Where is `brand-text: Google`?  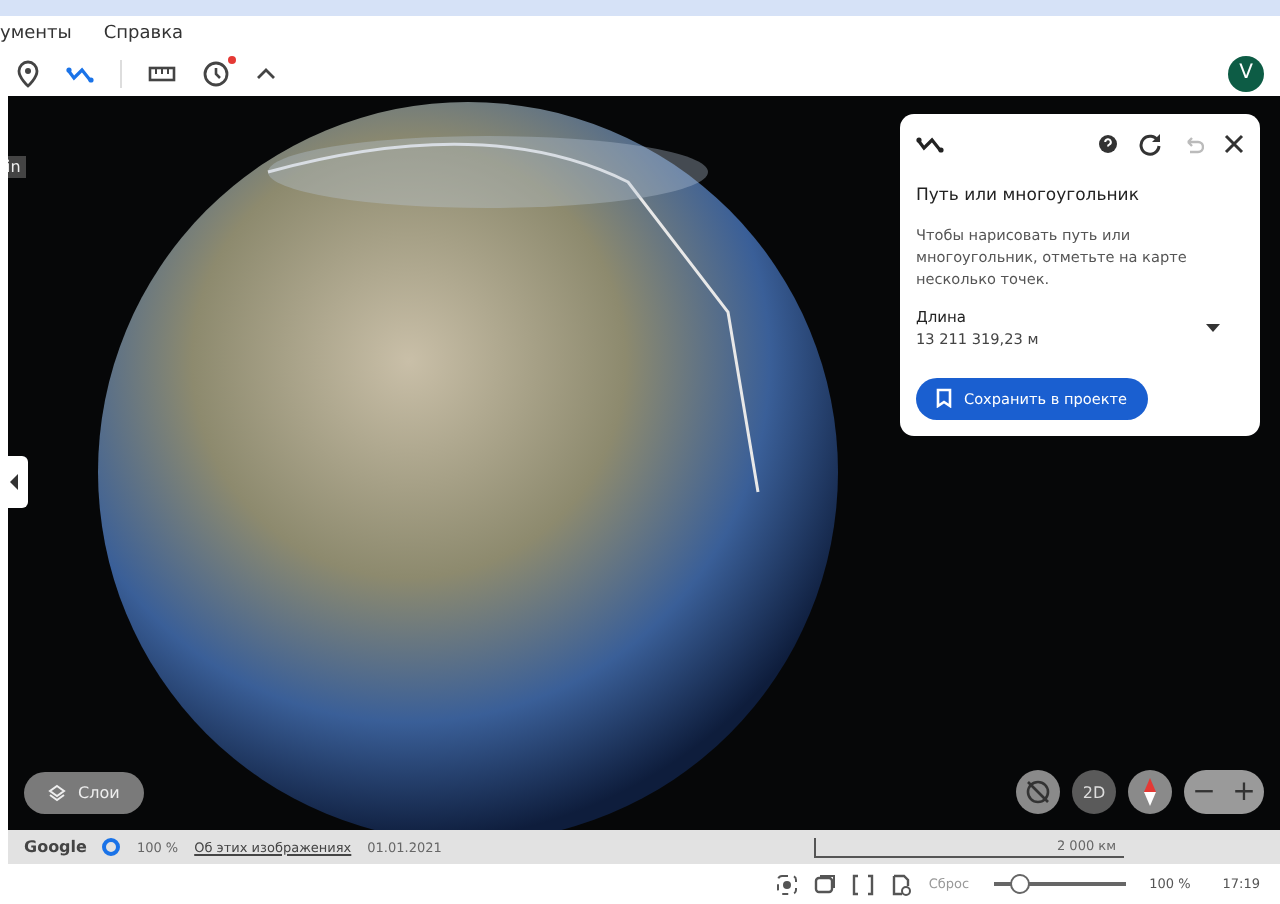
brand-text: Google is located at coordinates (55, 847).